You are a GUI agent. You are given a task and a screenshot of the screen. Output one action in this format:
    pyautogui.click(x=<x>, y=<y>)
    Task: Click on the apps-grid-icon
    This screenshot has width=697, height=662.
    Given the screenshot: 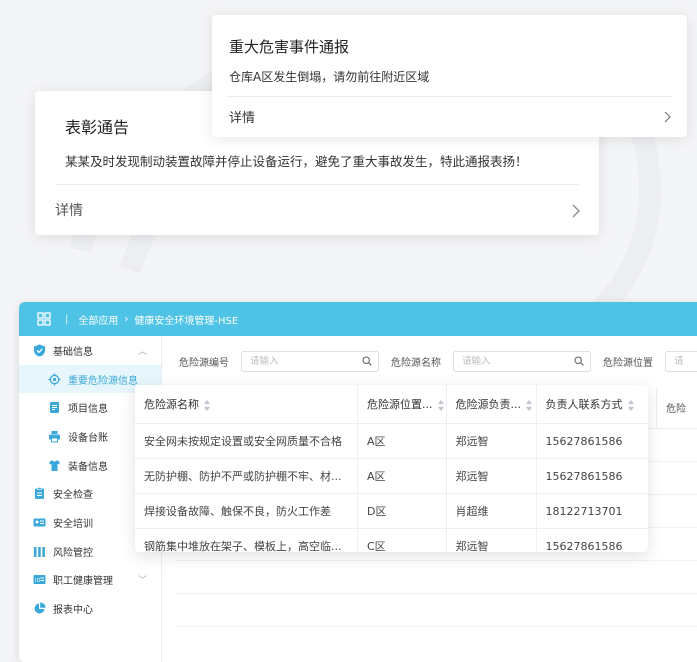 What is the action you would take?
    pyautogui.click(x=44, y=319)
    